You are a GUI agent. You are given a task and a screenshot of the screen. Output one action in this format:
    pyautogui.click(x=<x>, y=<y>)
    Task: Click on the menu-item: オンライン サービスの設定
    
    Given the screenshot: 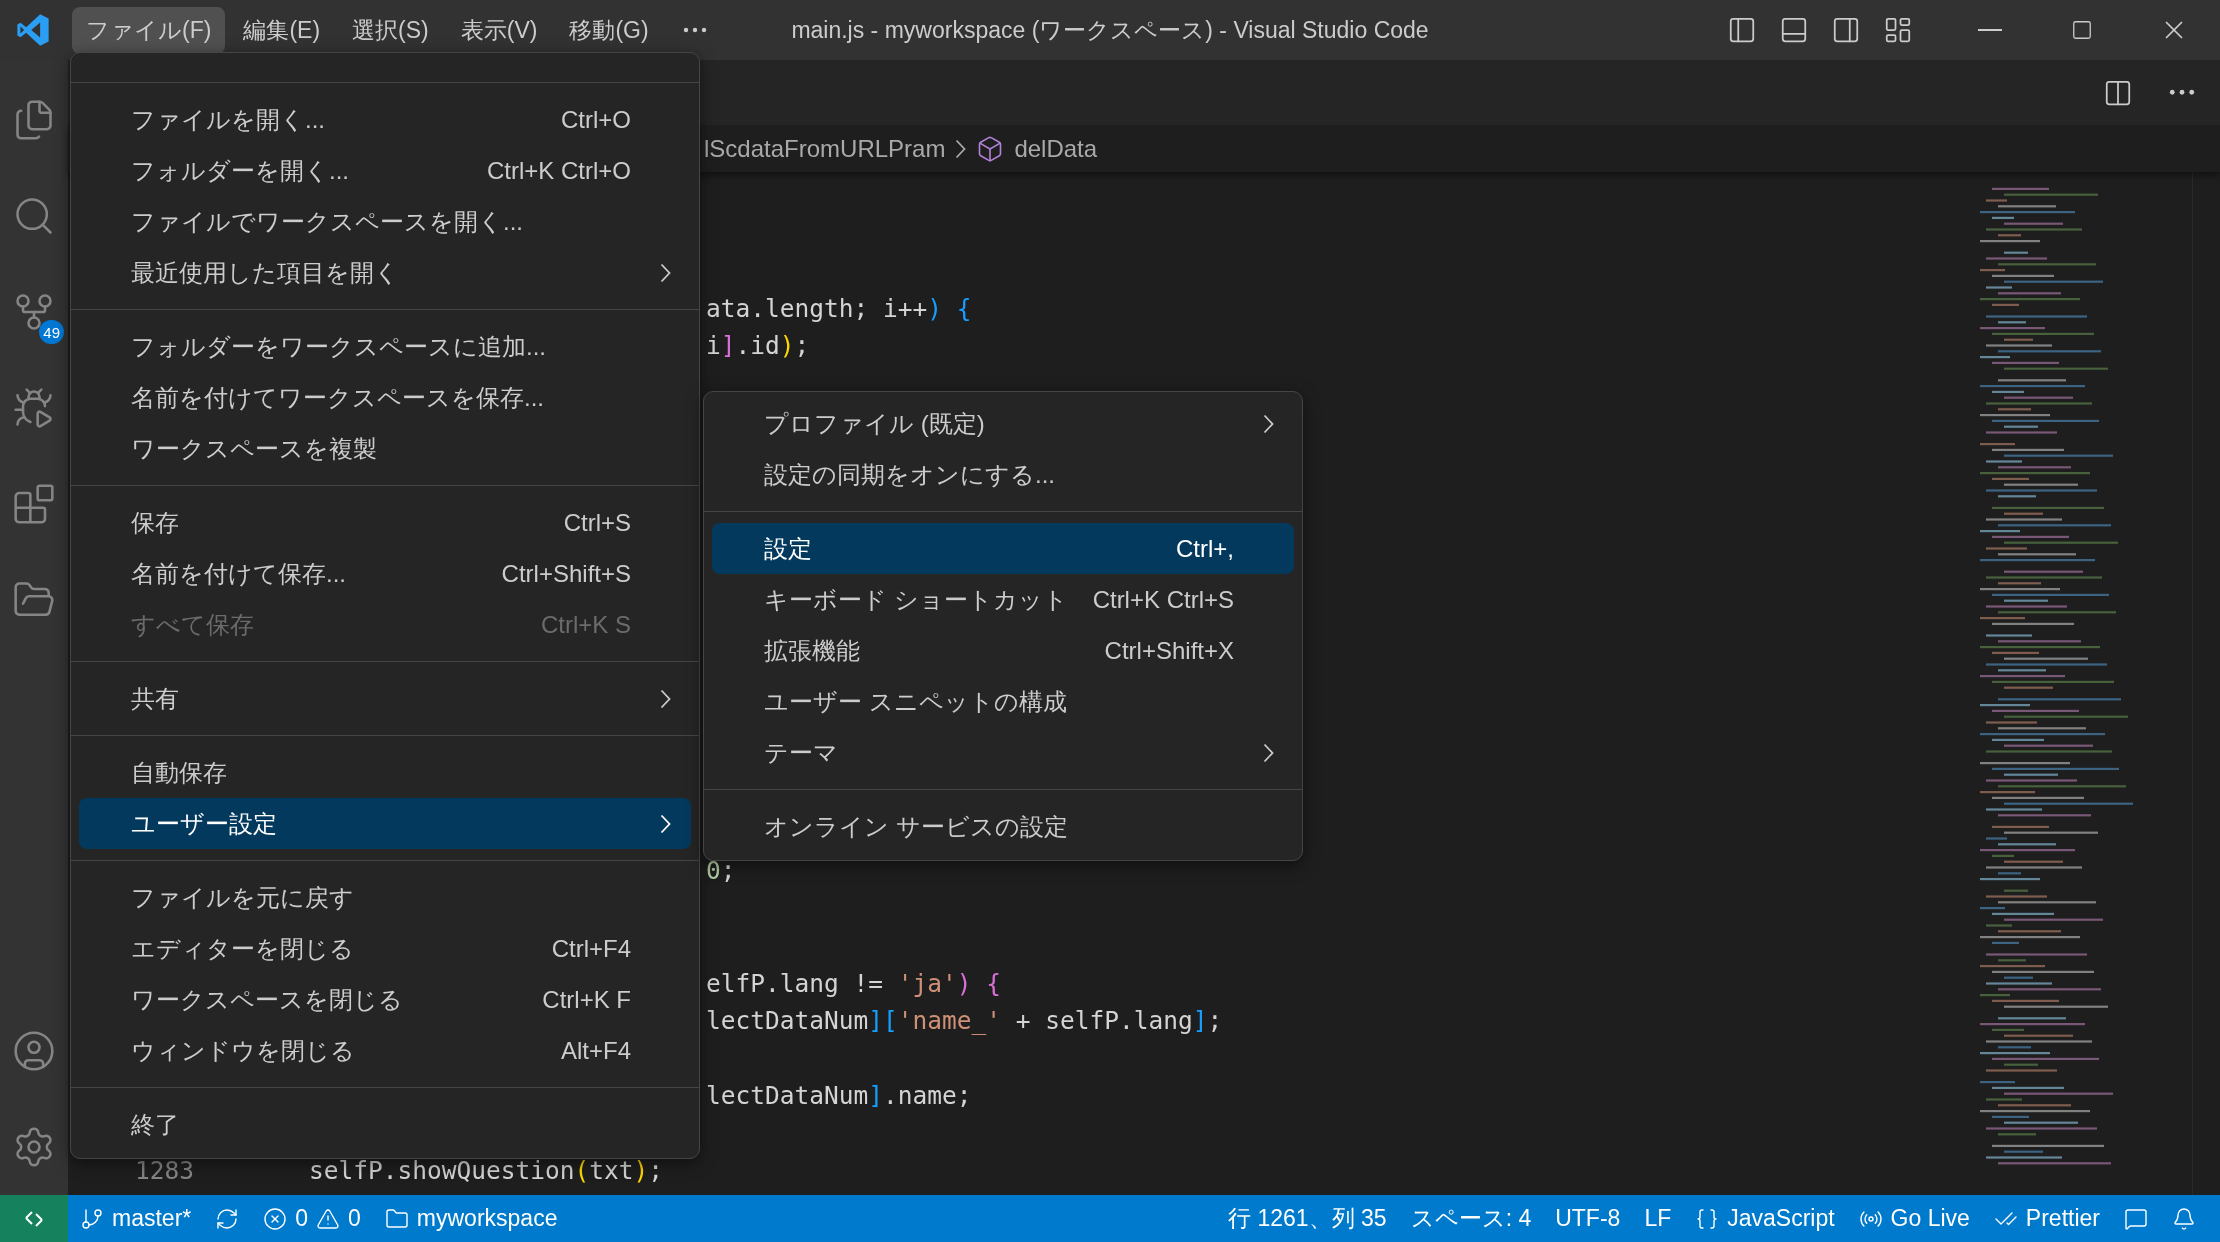 What is the action you would take?
    pyautogui.click(x=1003, y=826)
    